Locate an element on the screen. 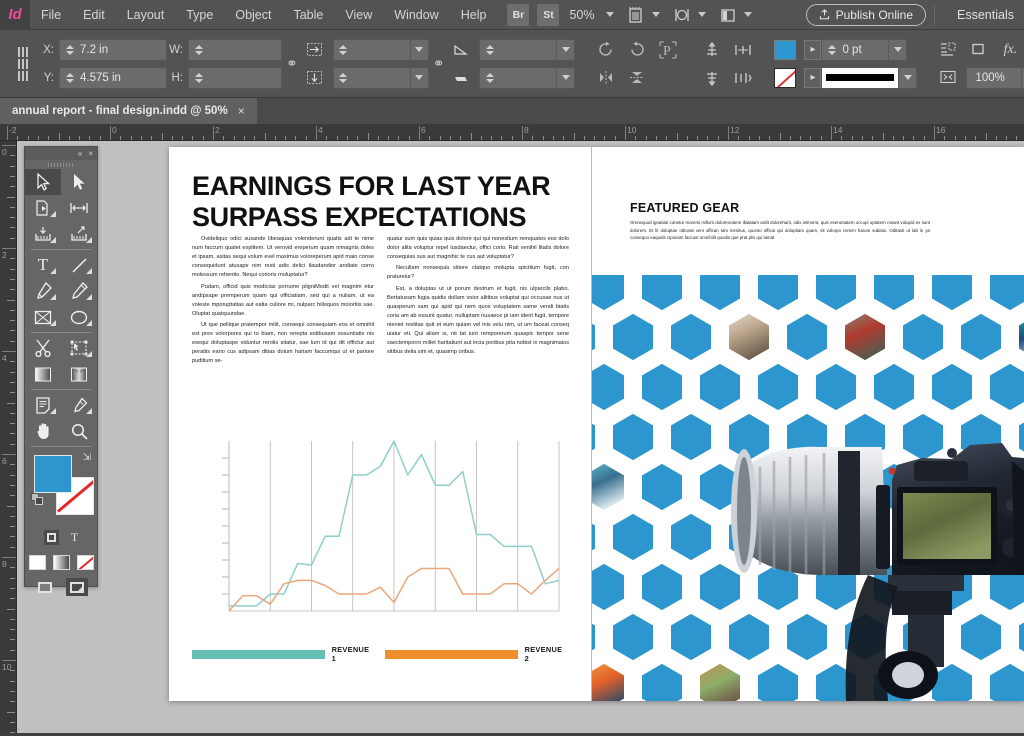 Image resolution: width=1024 pixels, height=736 pixels. flip-vertical-icon is located at coordinates (637, 78).